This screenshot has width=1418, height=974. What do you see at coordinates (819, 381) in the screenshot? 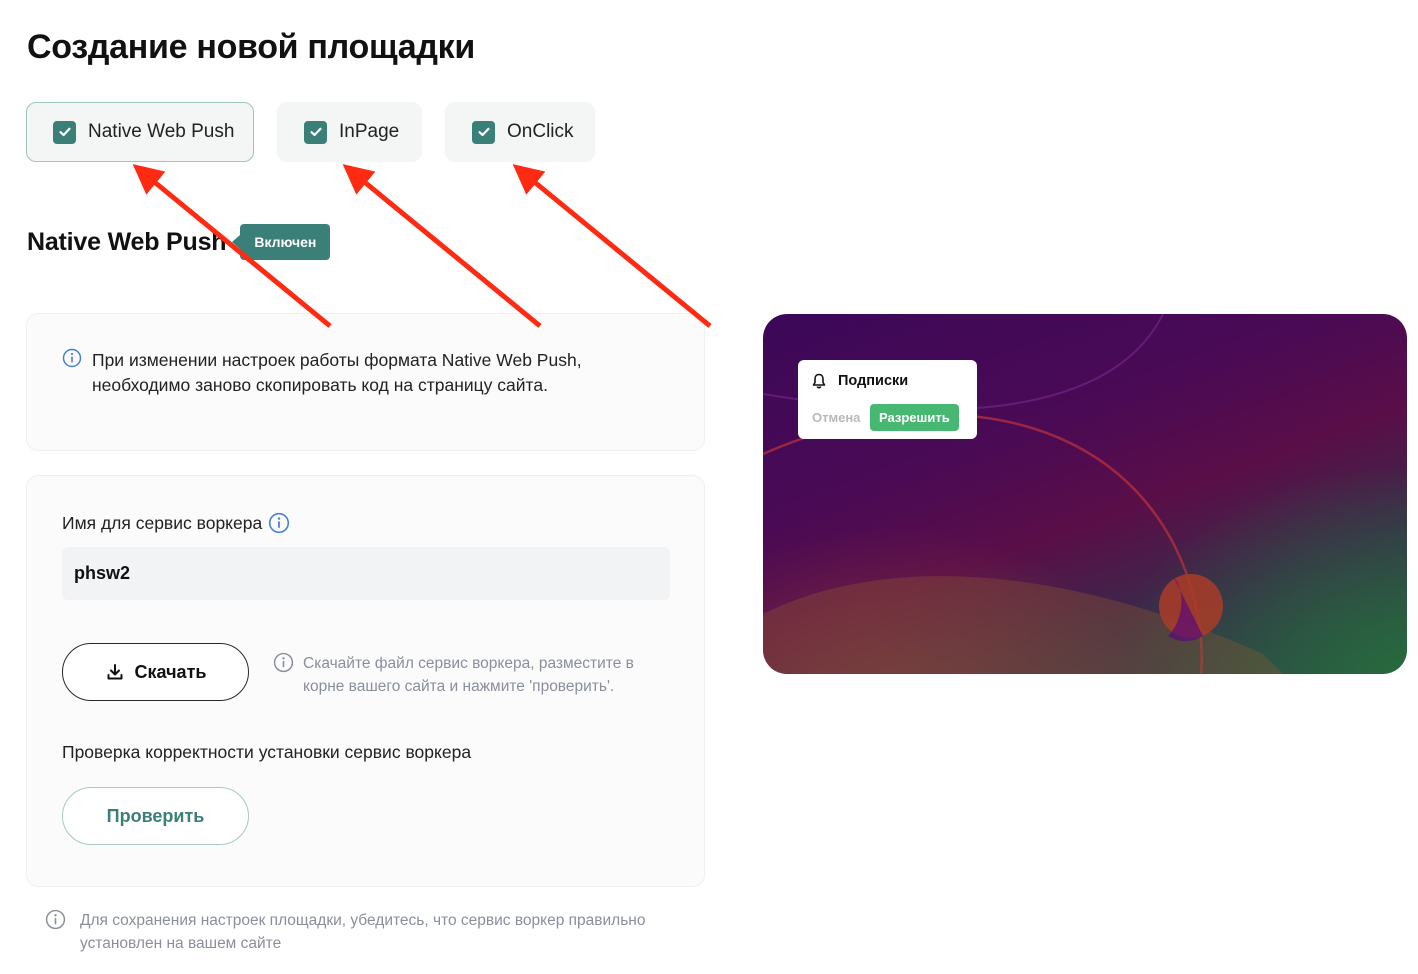
I see `bell-icon` at bounding box center [819, 381].